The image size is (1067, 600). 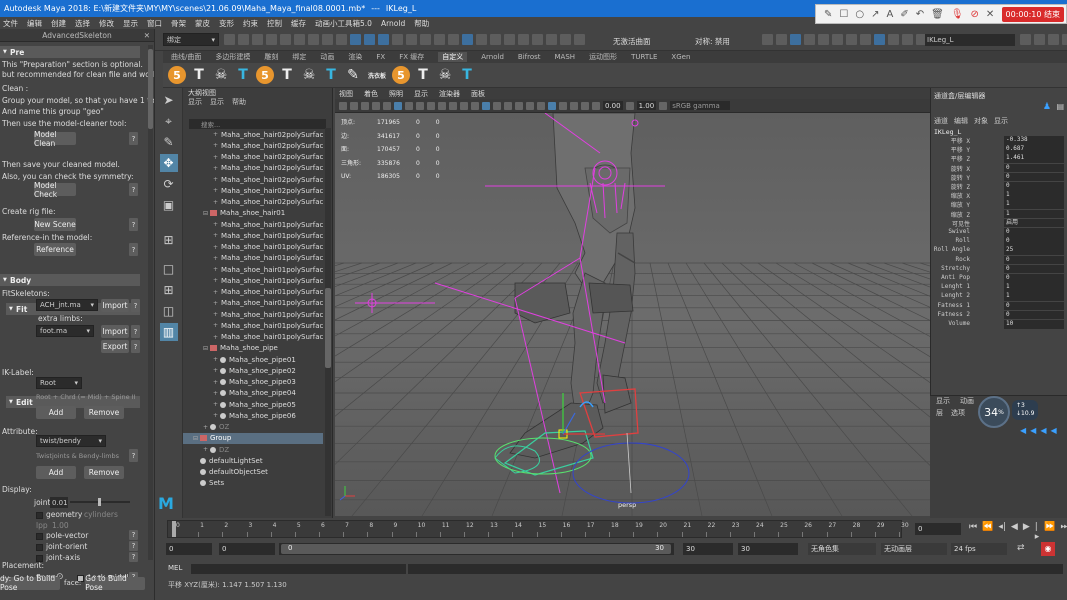 What do you see at coordinates (104, 412) in the screenshot?
I see `remove-button: Remove` at bounding box center [104, 412].